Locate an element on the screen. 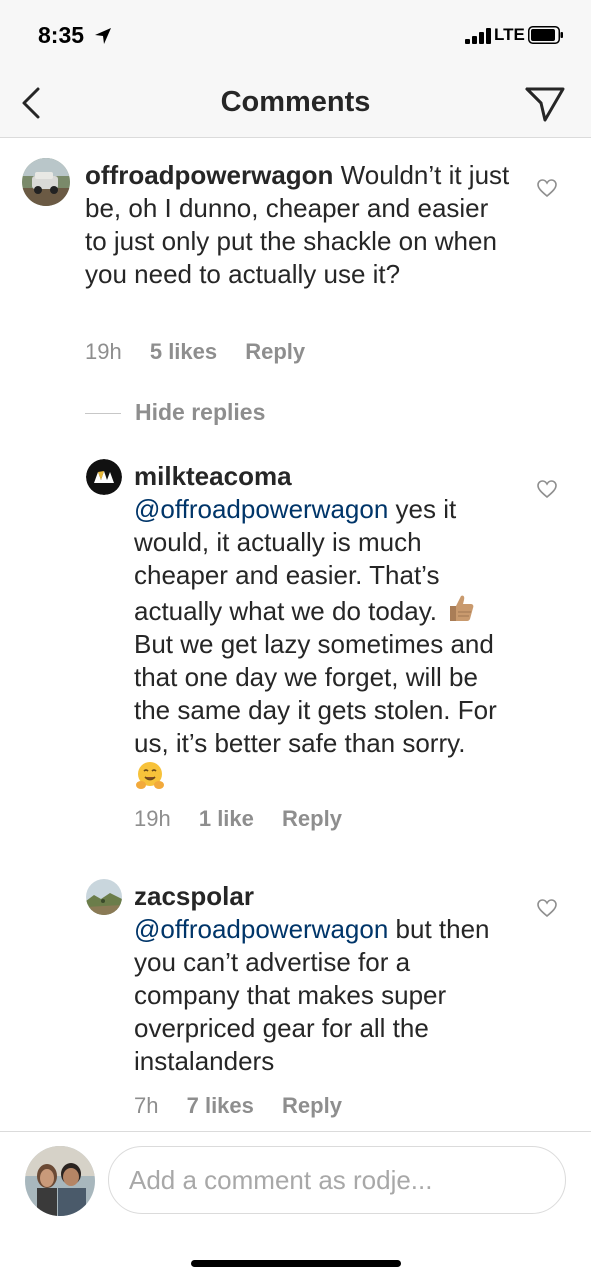  comment-username: offroadpowerwagon is located at coordinates (209, 175).